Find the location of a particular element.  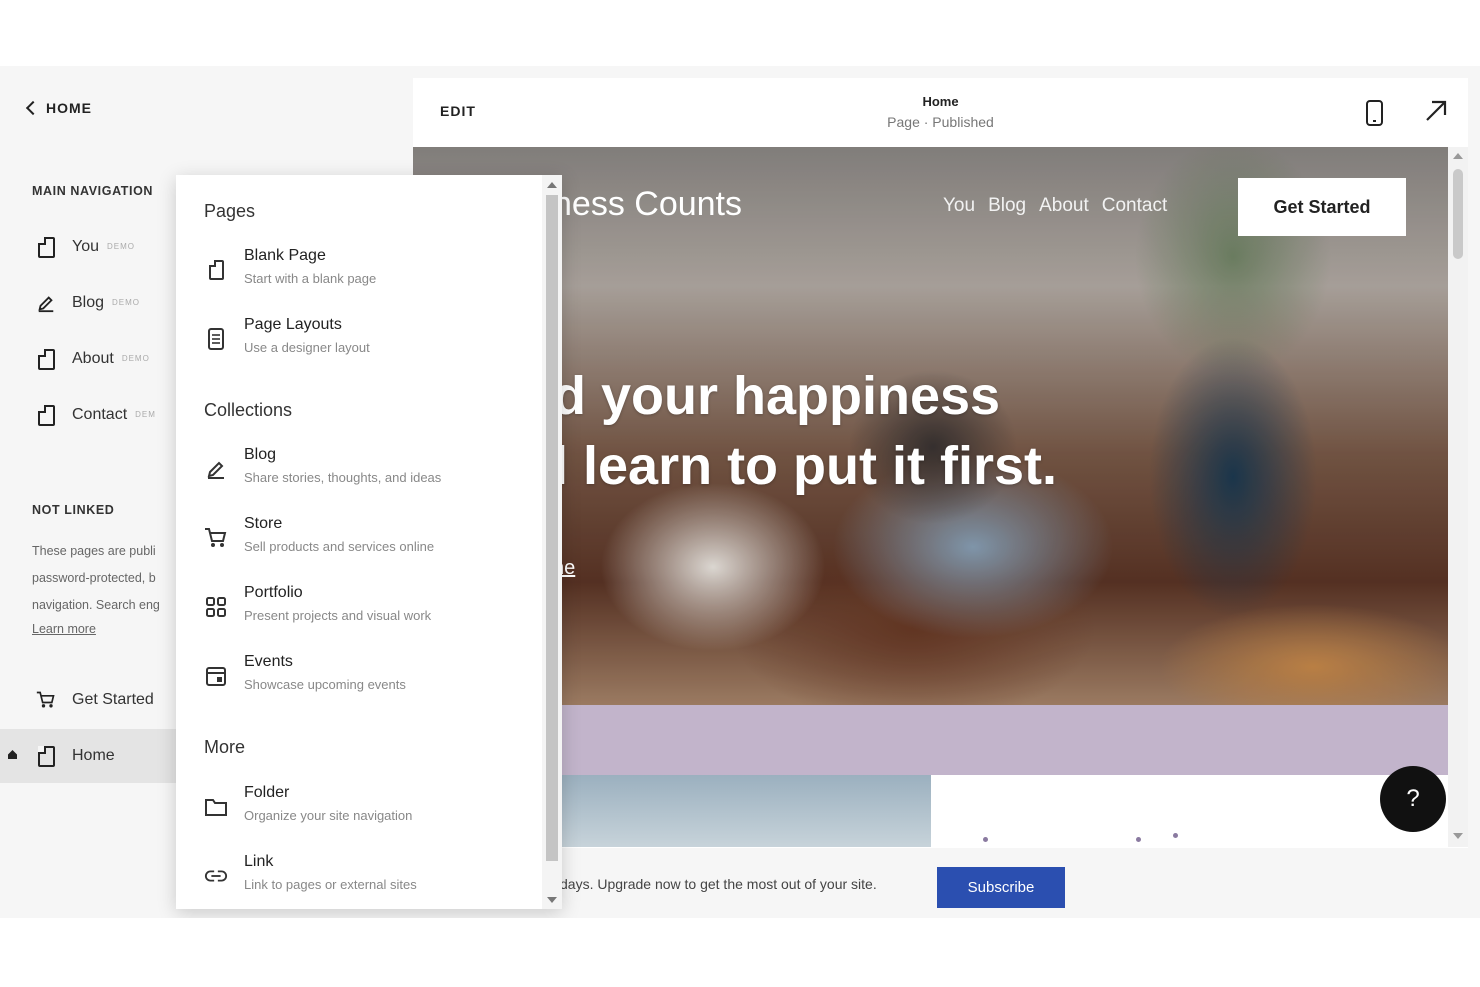

site-nav-you: You is located at coordinates (959, 206).